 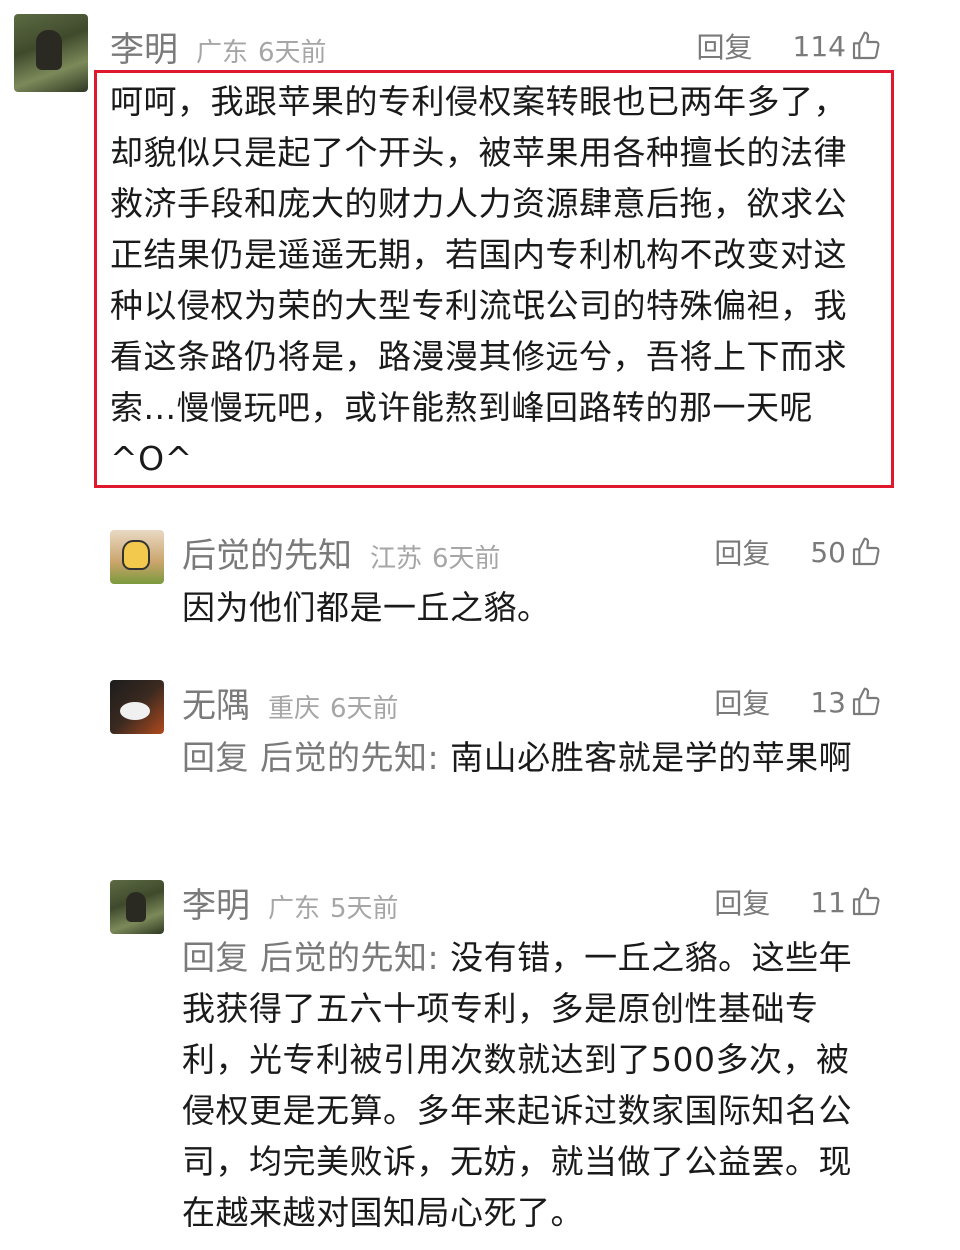 What do you see at coordinates (828, 552) in the screenshot?
I see `like-count: 50` at bounding box center [828, 552].